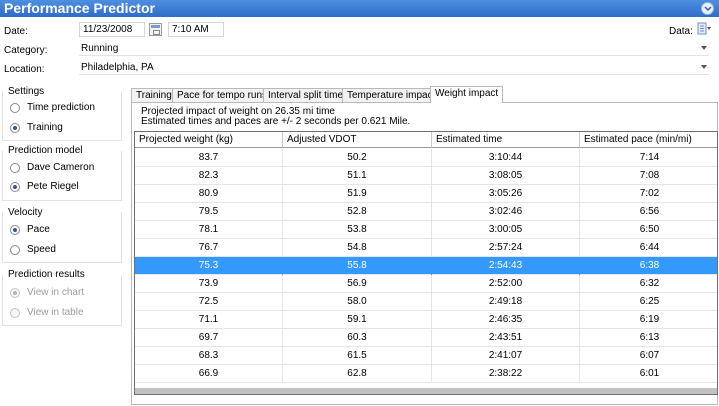 This screenshot has width=719, height=406. I want to click on table-cell: 71.1, so click(209, 320).